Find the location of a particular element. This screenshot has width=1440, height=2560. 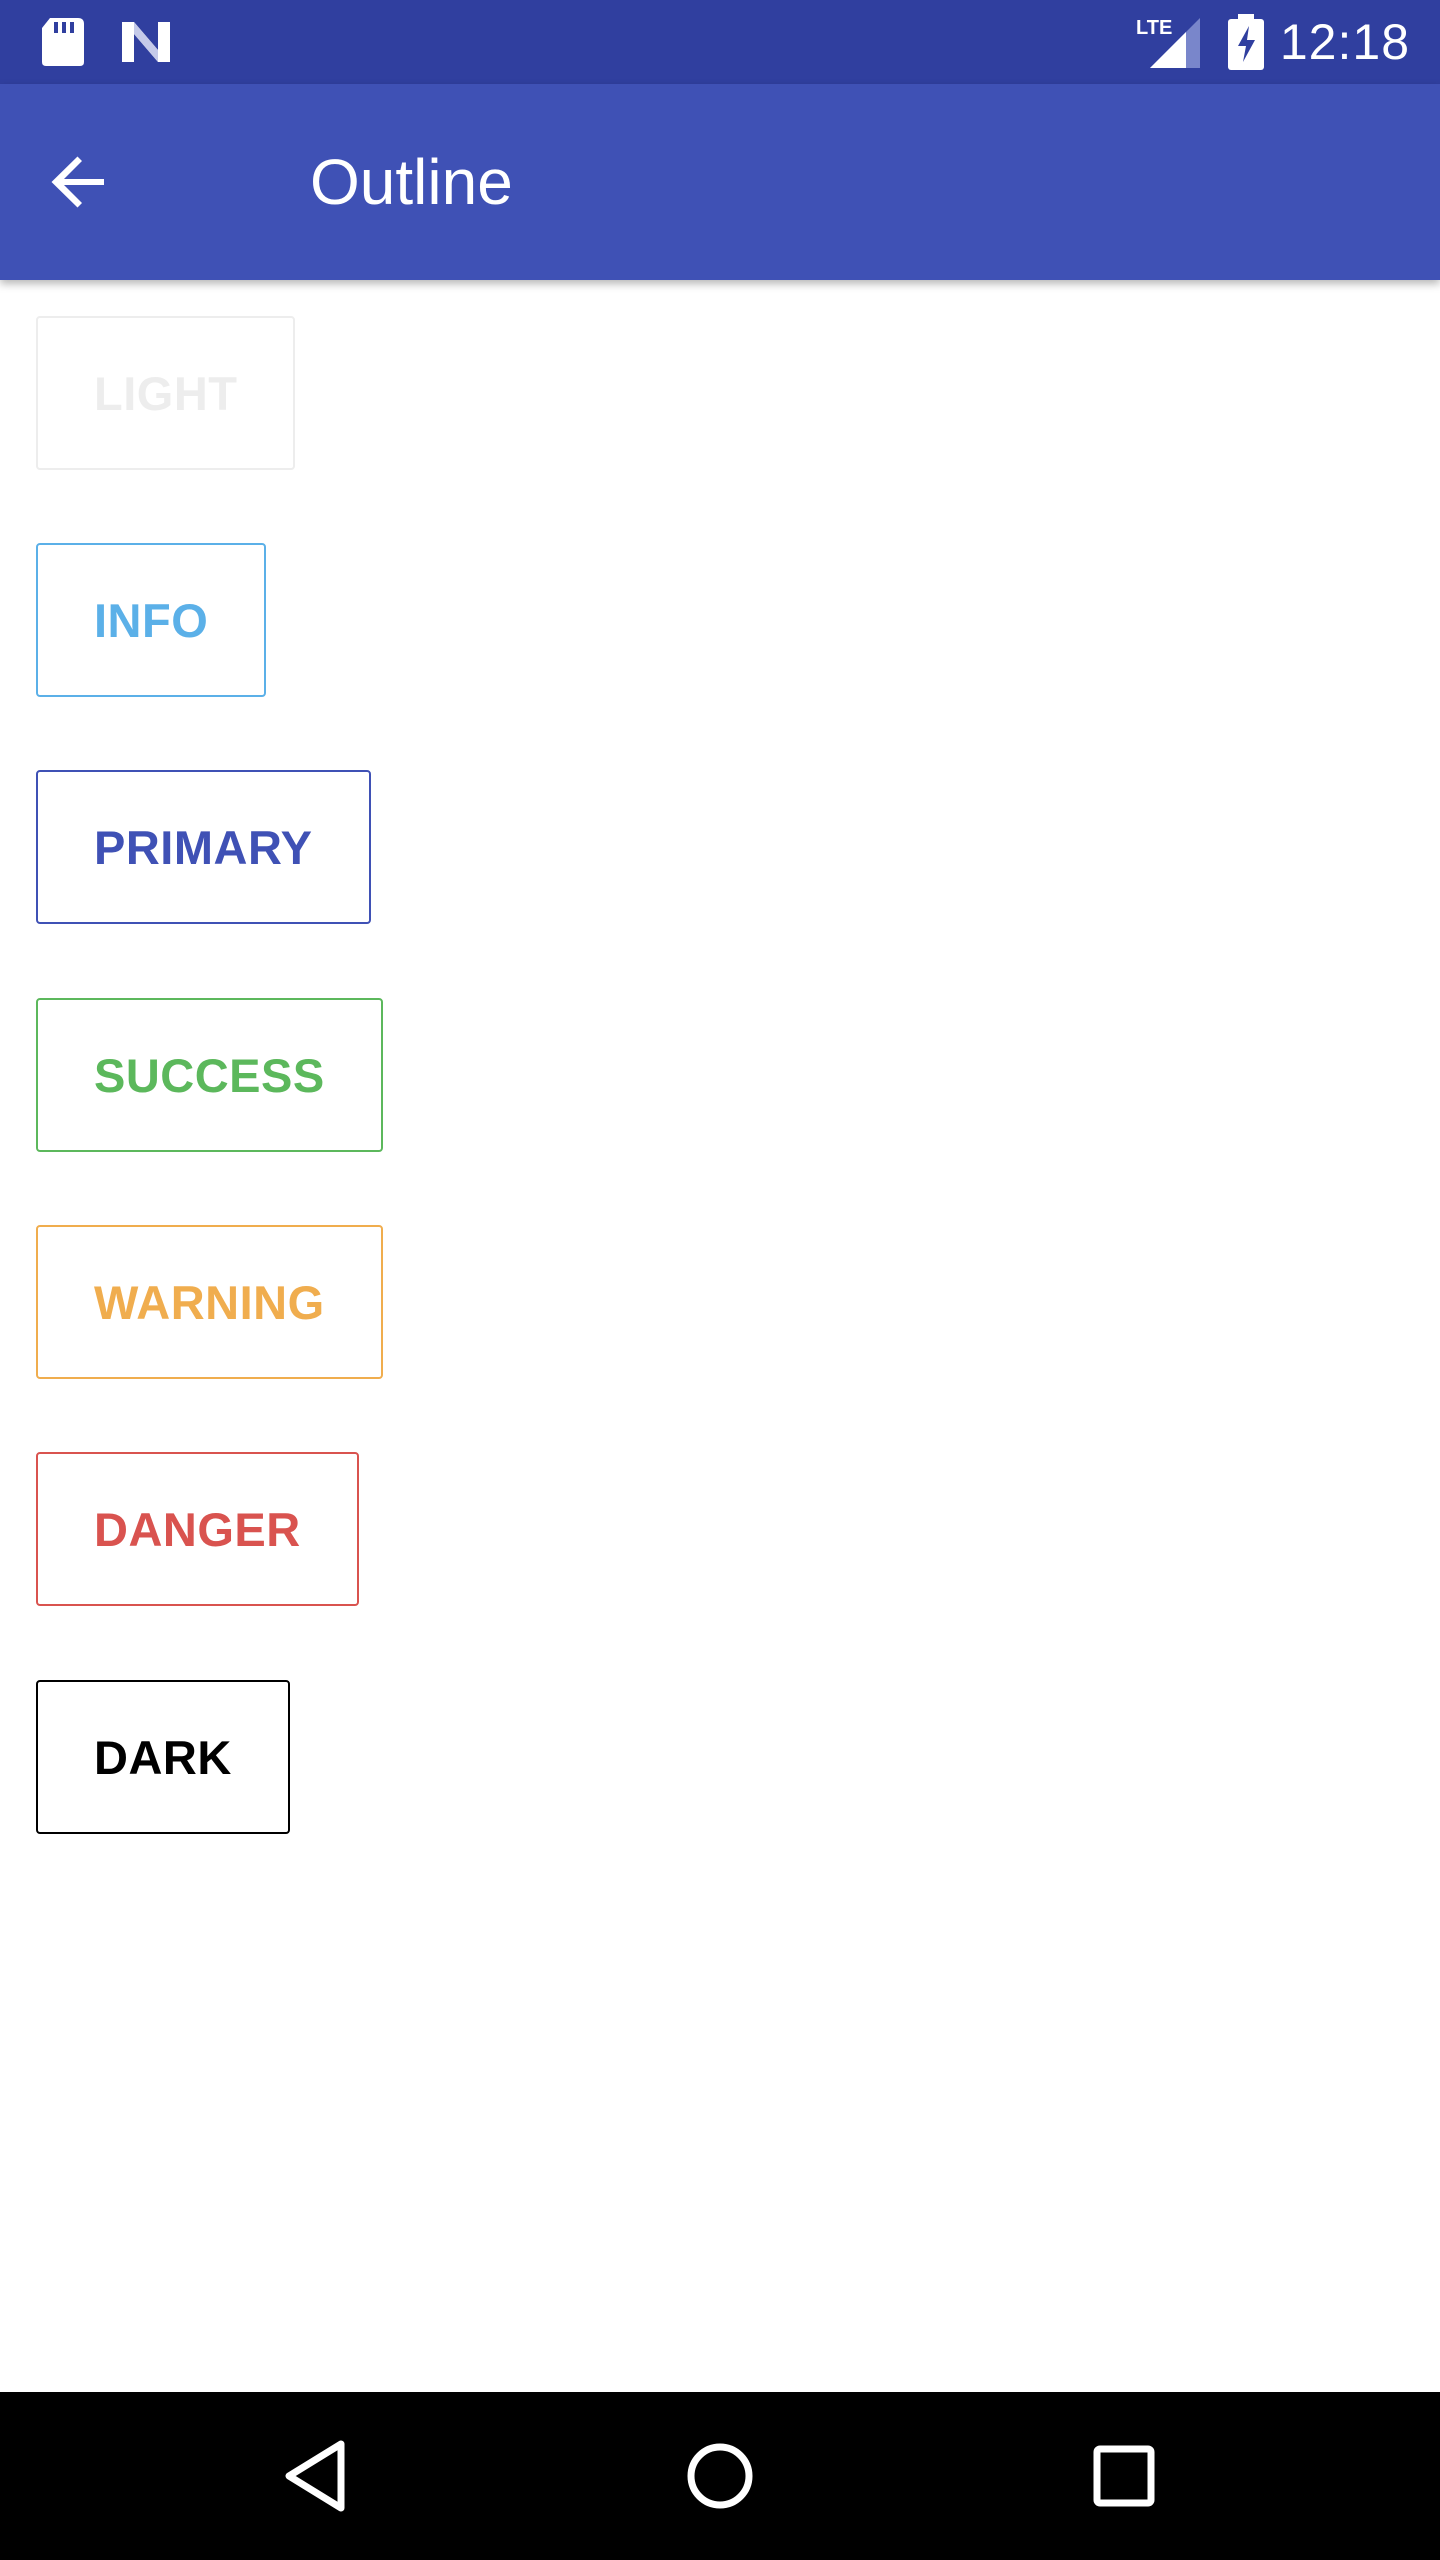

sd-card-icon is located at coordinates (63, 42).